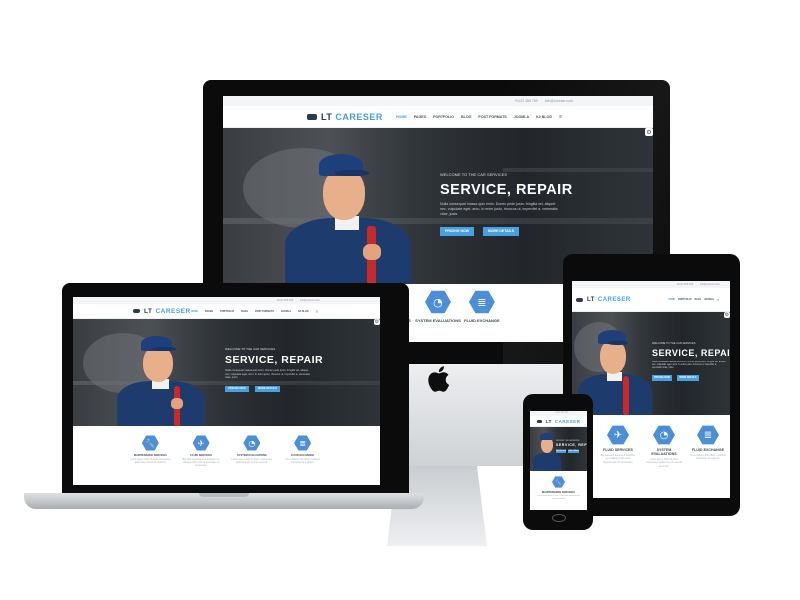 The image size is (800, 600). What do you see at coordinates (224, 495) in the screenshot?
I see `laptop-notch` at bounding box center [224, 495].